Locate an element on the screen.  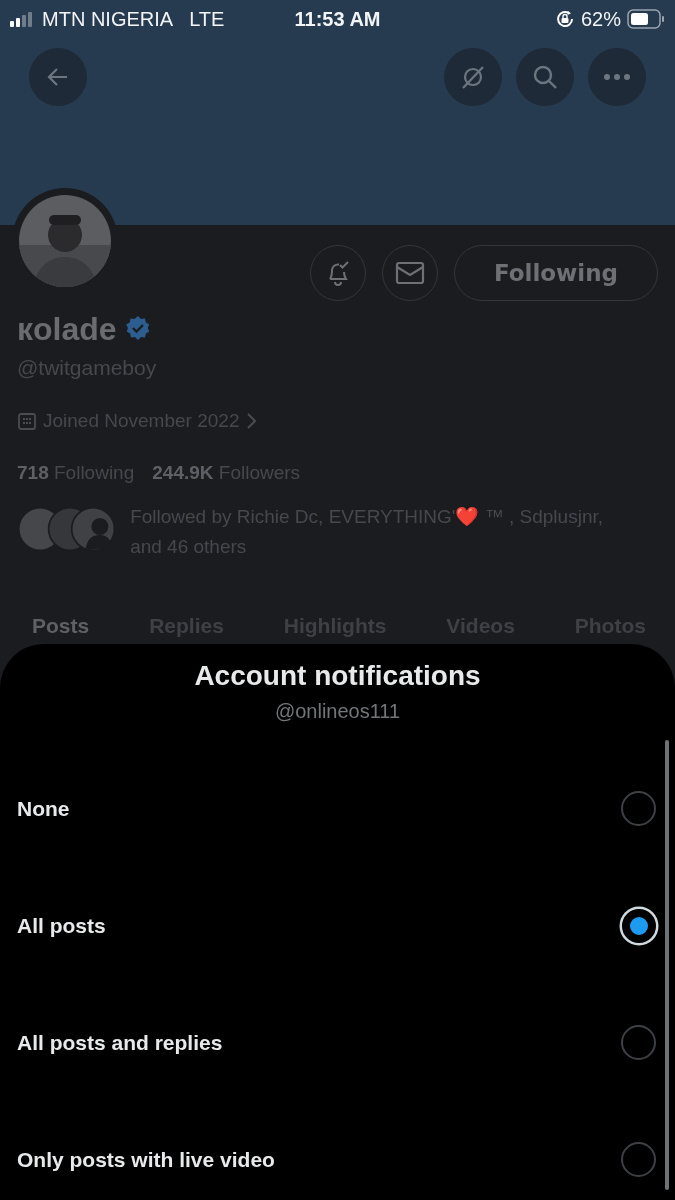
carrier-name: MTN NIGERIA is located at coordinates (108, 19).